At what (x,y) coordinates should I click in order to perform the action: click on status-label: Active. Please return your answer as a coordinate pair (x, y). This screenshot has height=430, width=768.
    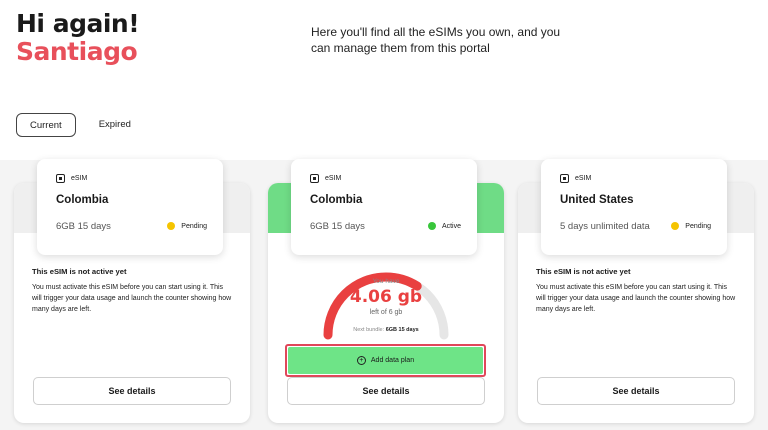
    Looking at the image, I should click on (451, 226).